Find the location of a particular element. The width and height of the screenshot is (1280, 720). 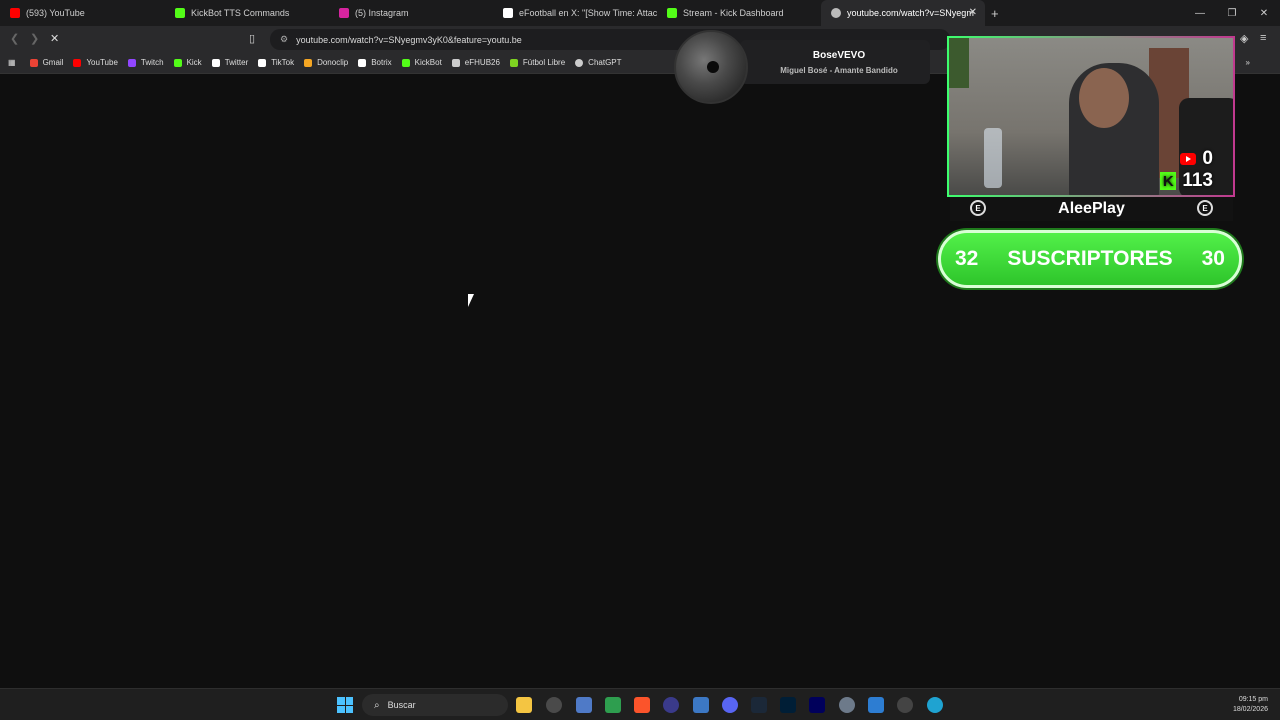

youtube-count: 0 is located at coordinates (1207, 158).